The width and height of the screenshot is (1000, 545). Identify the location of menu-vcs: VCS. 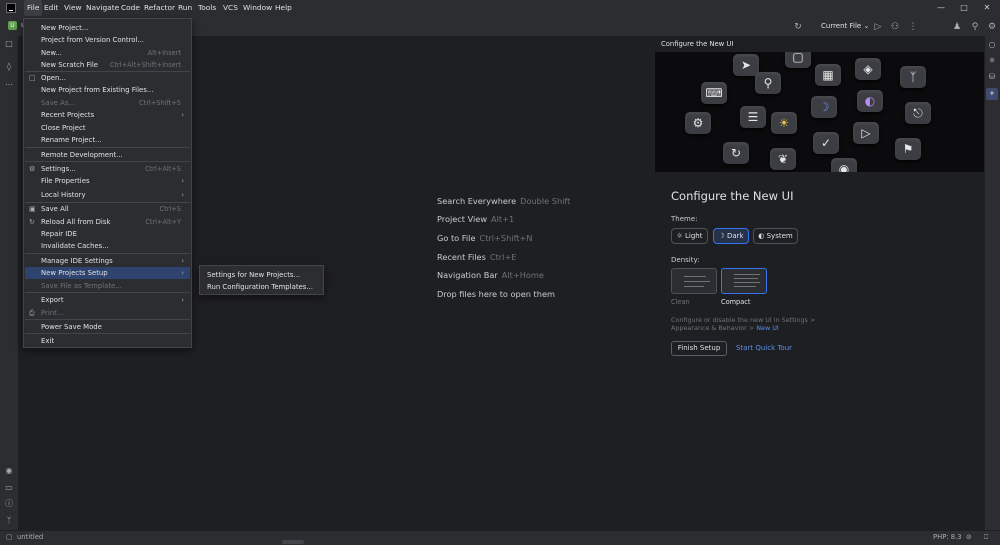
(230, 8).